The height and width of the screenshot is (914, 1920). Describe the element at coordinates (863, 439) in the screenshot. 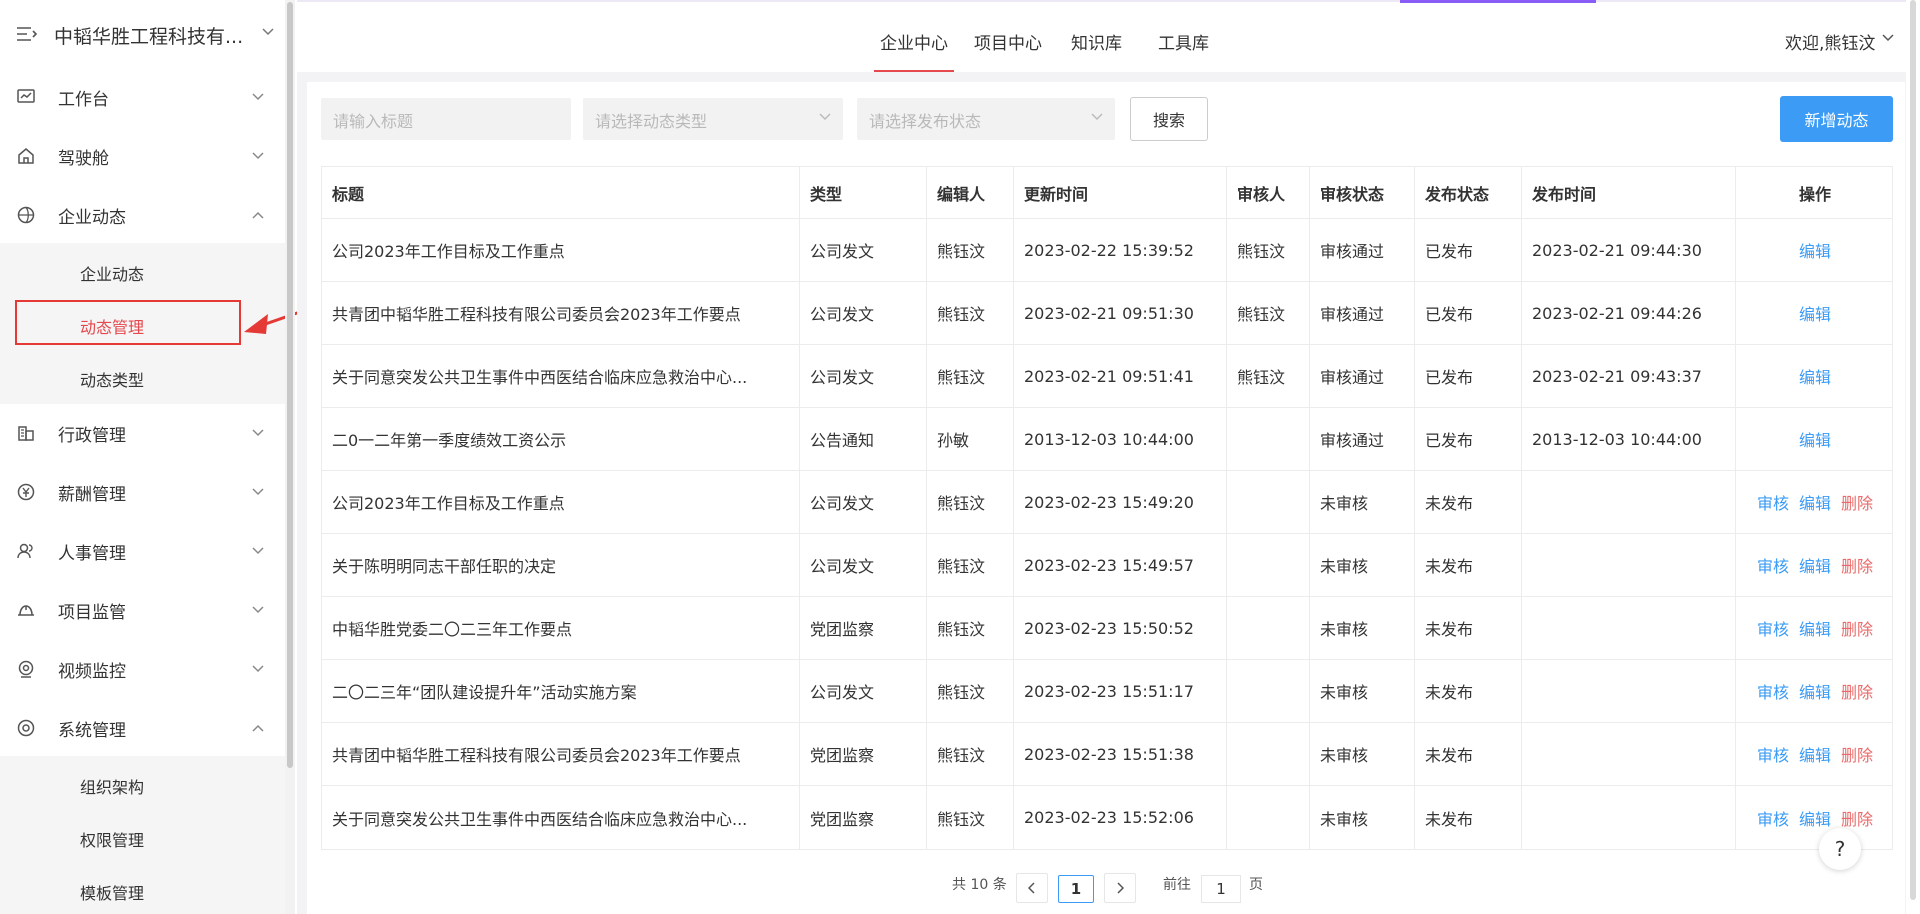

I see `cell-type: 公告通知` at that location.